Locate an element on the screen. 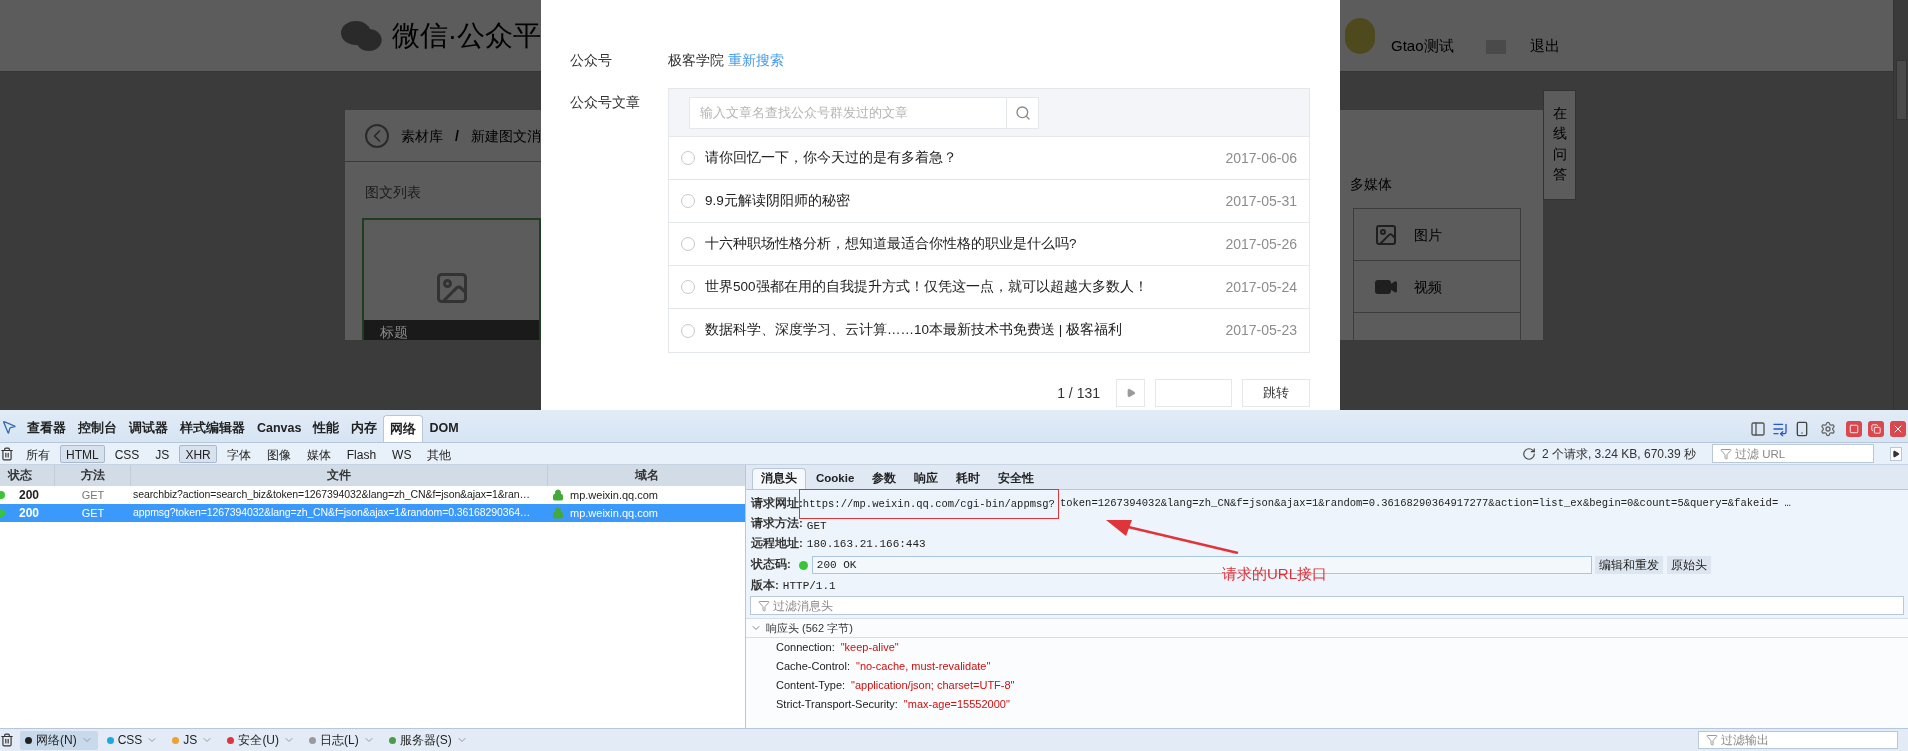 This screenshot has height=751, width=1908. section-title: 图文列表 is located at coordinates (393, 192).